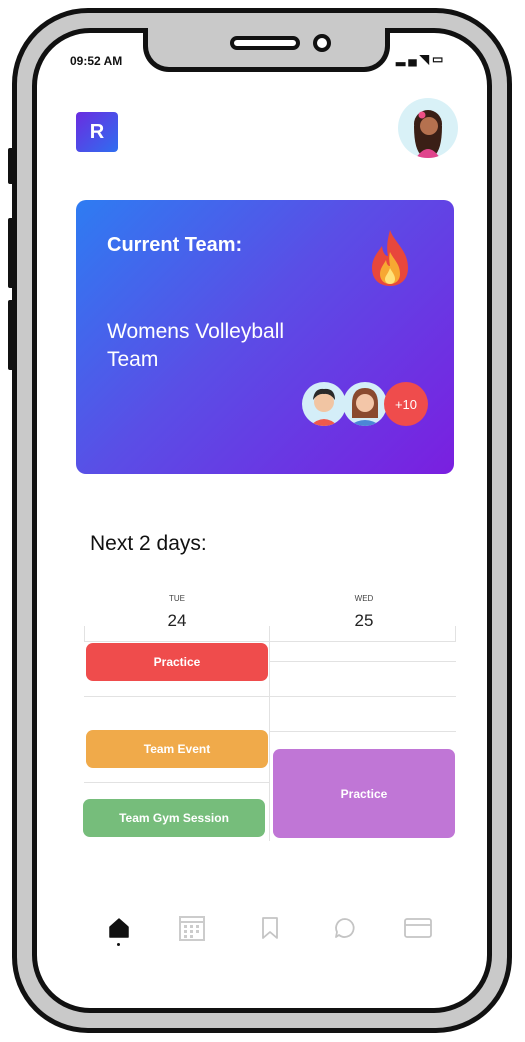  Describe the element at coordinates (175, 245) in the screenshot. I see `card-title: Current Team:` at that location.